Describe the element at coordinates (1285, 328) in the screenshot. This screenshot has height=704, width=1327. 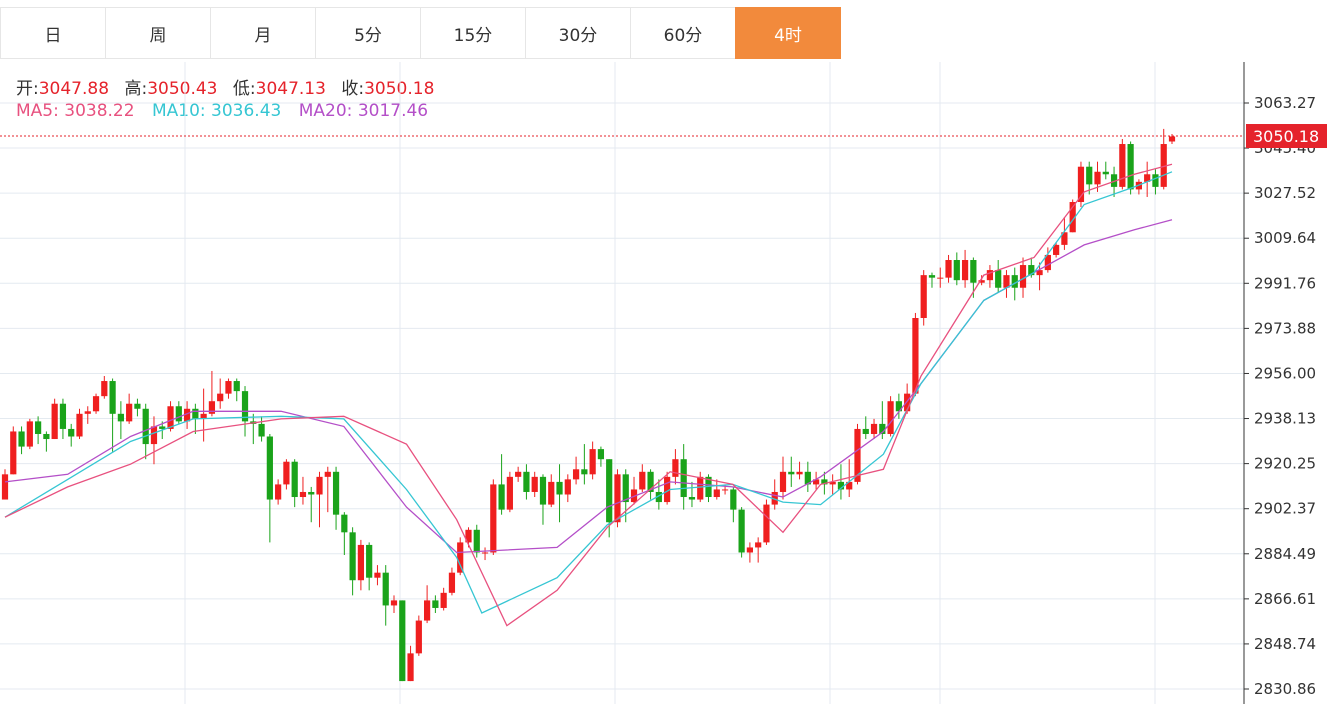
I see `y-tick-label: 2973.88` at that location.